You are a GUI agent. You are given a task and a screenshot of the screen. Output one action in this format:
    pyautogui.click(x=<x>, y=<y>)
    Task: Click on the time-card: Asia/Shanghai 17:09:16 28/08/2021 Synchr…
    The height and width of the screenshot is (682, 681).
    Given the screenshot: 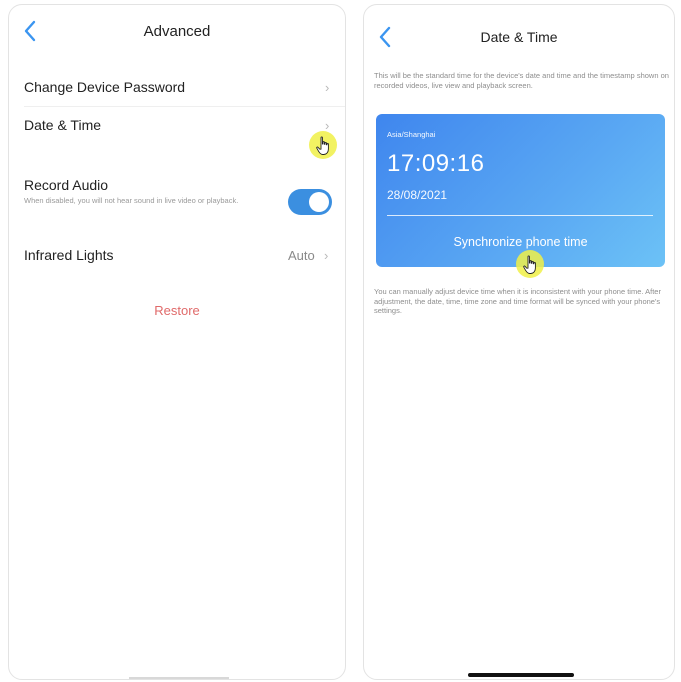 What is the action you would take?
    pyautogui.click(x=520, y=190)
    